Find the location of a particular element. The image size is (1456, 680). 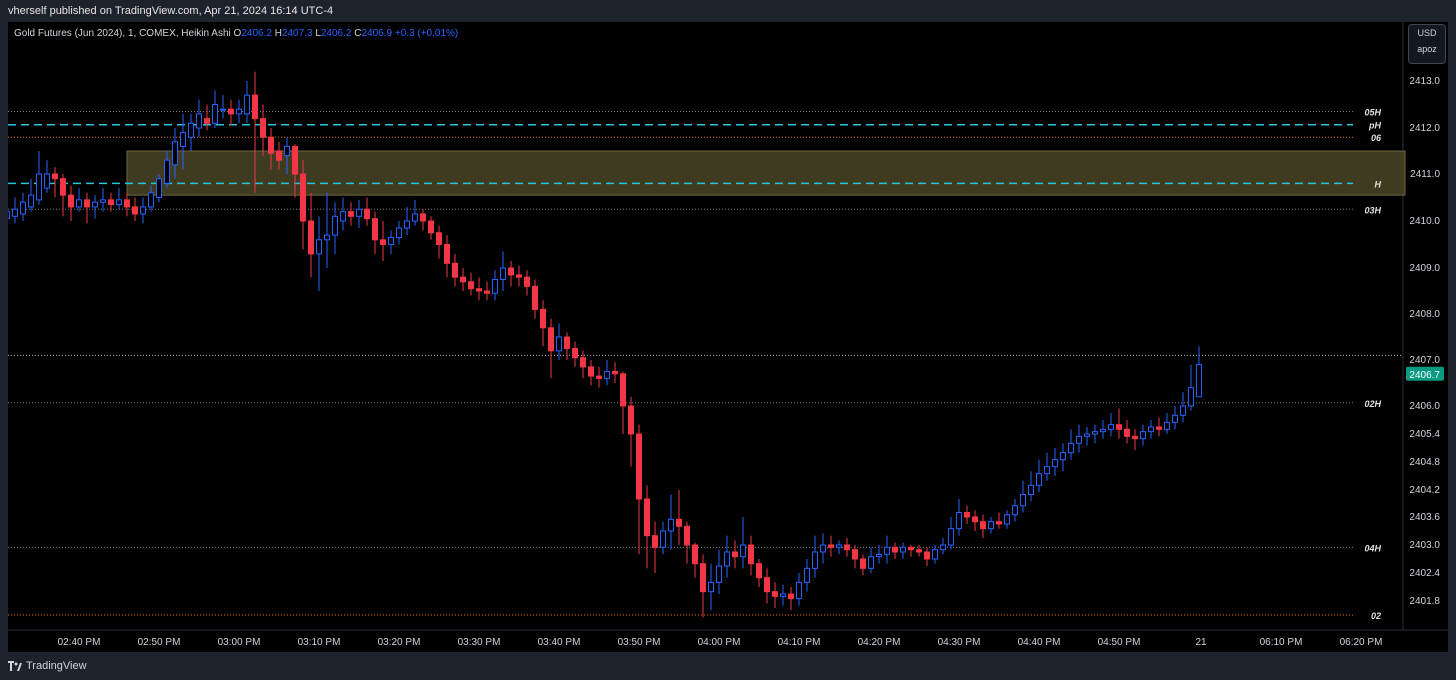

last-price-label: 2406.7 is located at coordinates (1424, 375).